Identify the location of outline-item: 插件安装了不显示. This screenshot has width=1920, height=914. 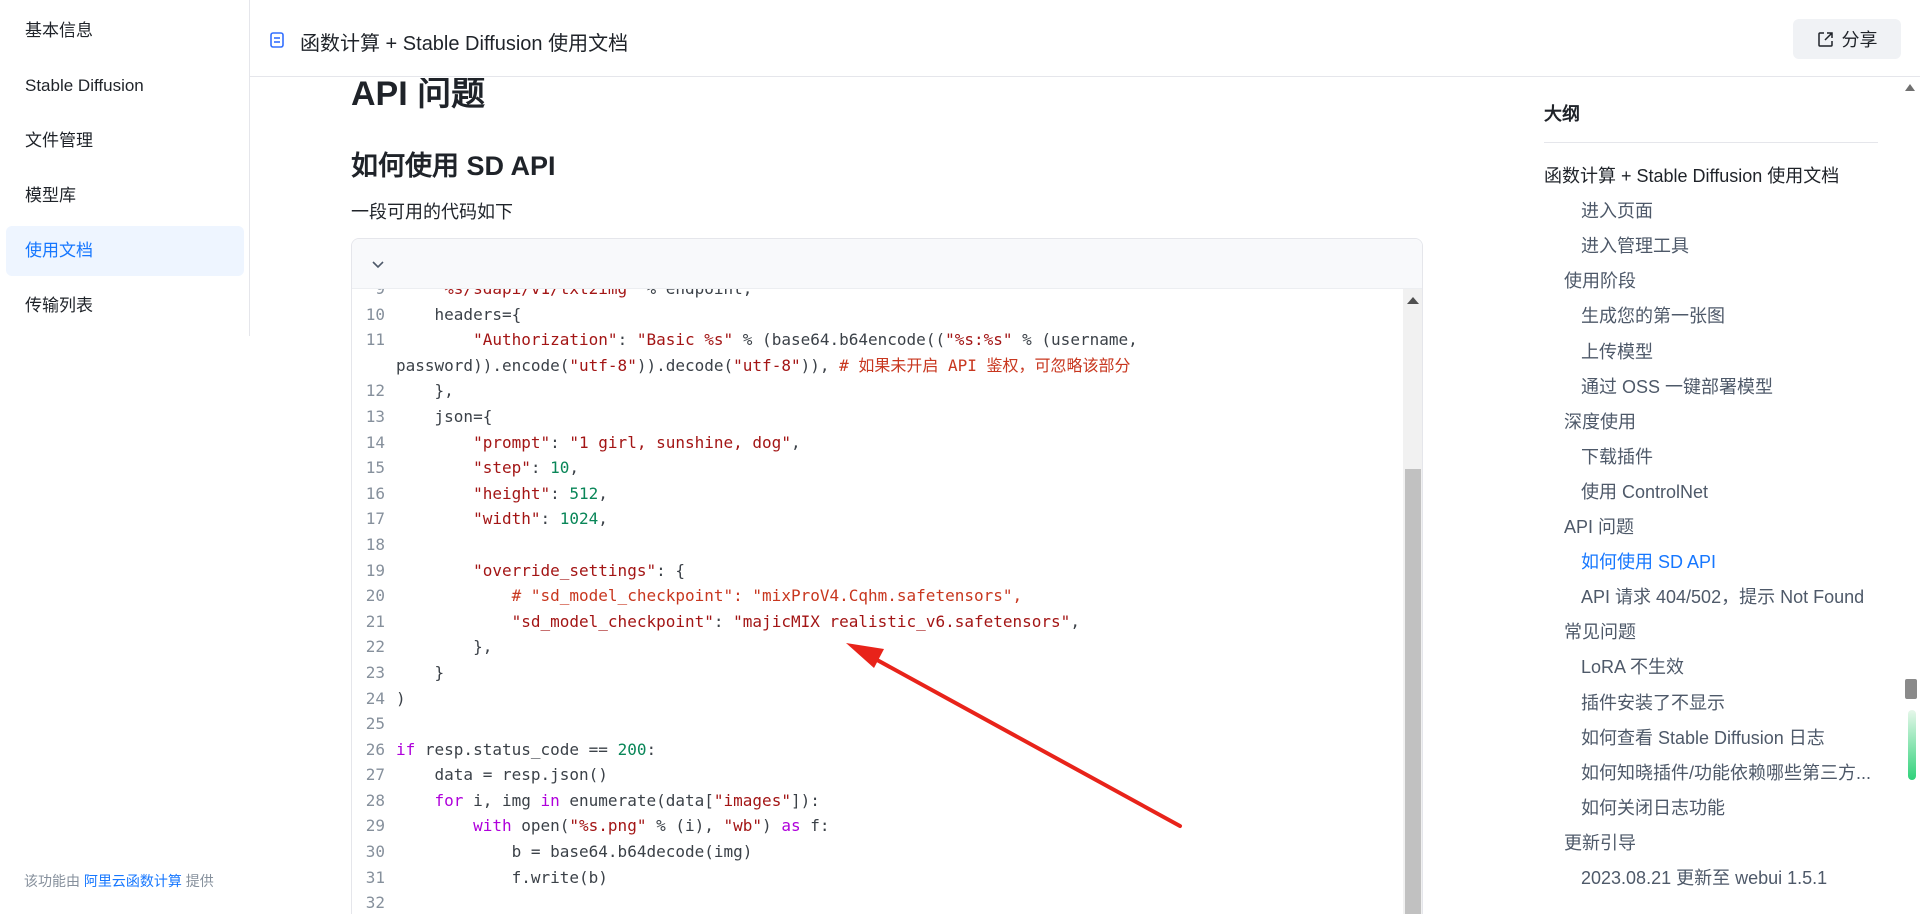
(1653, 702).